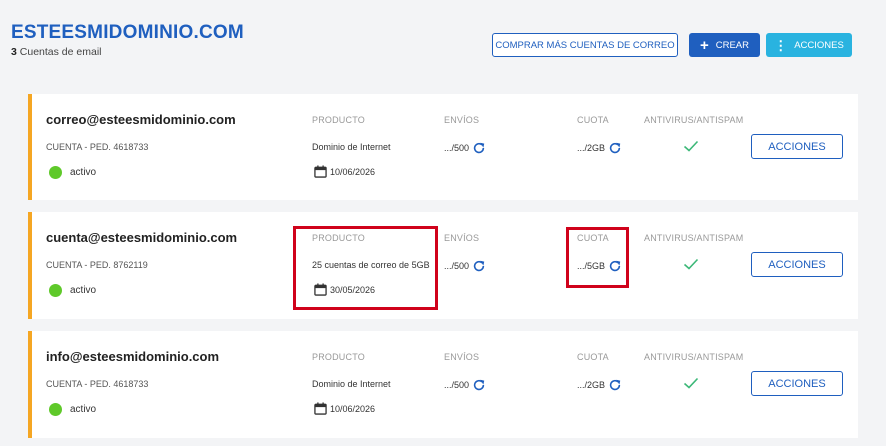  I want to click on account-email: info@esteesmidominio.com, so click(133, 356).